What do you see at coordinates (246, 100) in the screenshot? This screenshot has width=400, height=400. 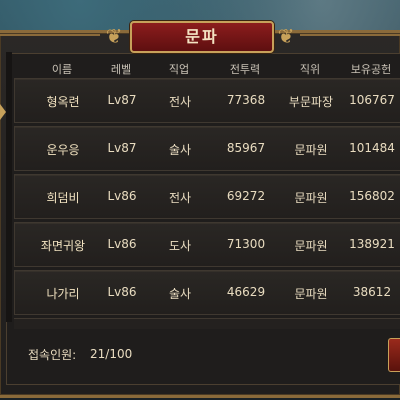 I see `member-power: 77368` at bounding box center [246, 100].